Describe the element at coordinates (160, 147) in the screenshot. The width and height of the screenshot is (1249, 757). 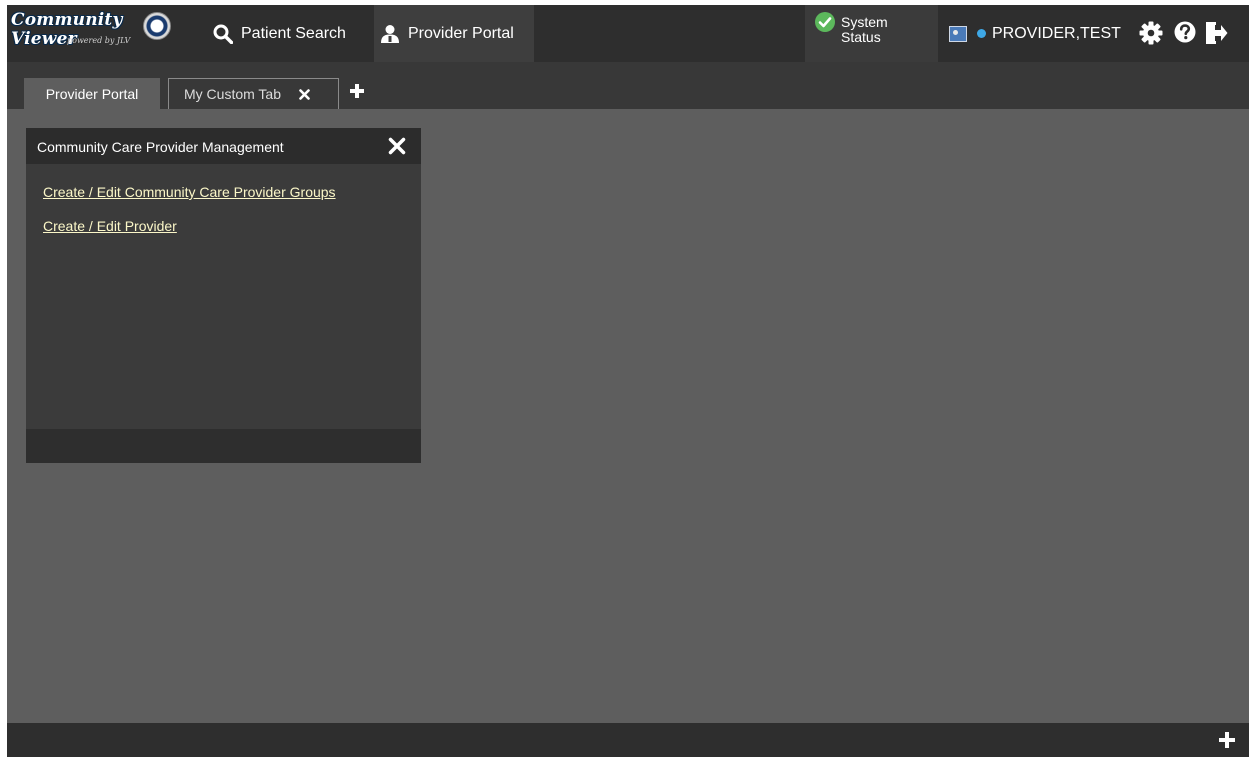
I see `widget-title: Community Care Provider Management` at that location.